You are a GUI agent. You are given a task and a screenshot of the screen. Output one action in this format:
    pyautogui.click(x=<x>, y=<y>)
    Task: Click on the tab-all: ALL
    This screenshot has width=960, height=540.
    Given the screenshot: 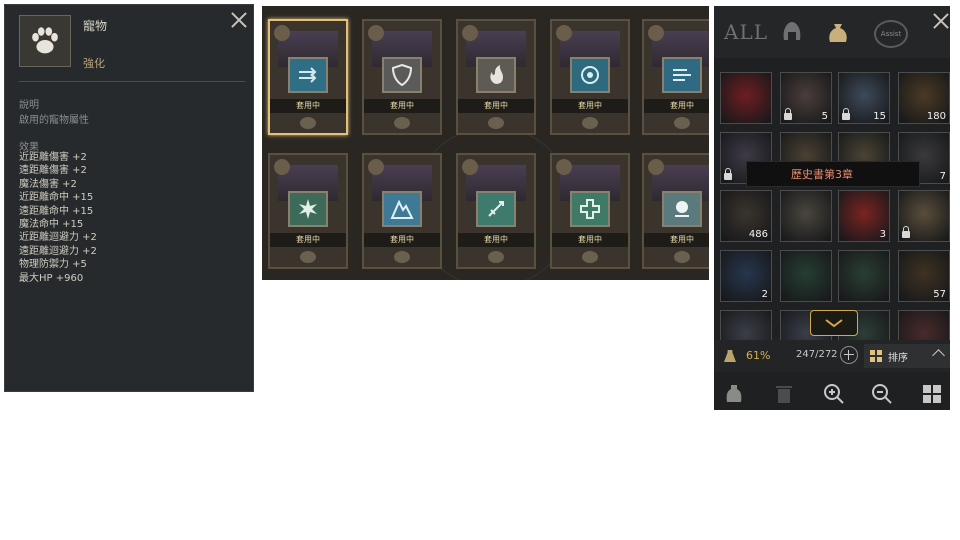 What is the action you would take?
    pyautogui.click(x=746, y=32)
    